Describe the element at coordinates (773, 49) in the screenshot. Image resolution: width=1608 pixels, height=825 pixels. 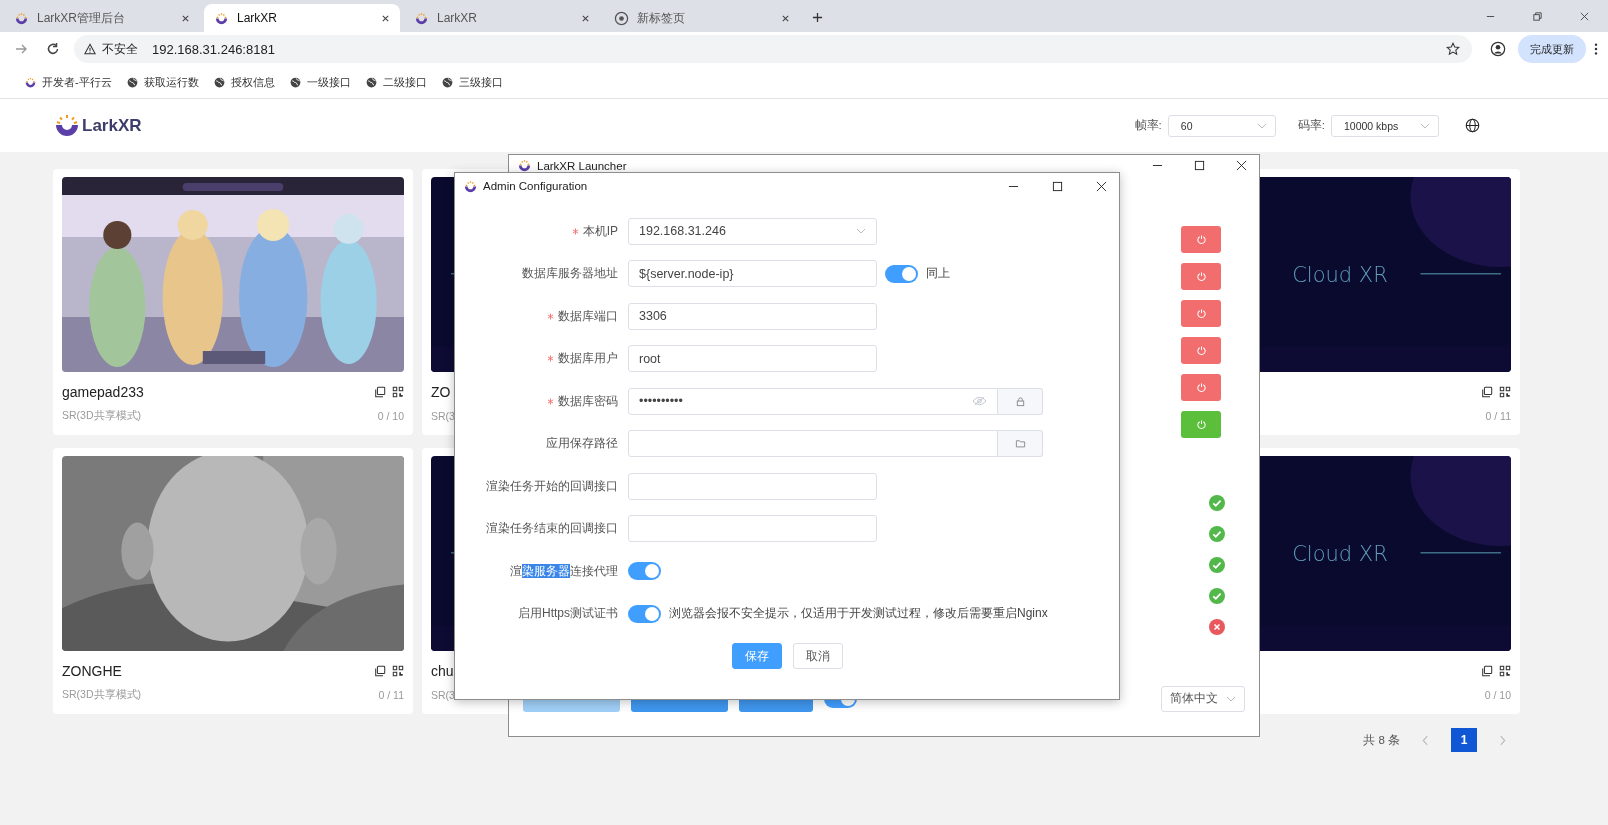
I see `address-field: 不安全 192.168.31.246:8181` at that location.